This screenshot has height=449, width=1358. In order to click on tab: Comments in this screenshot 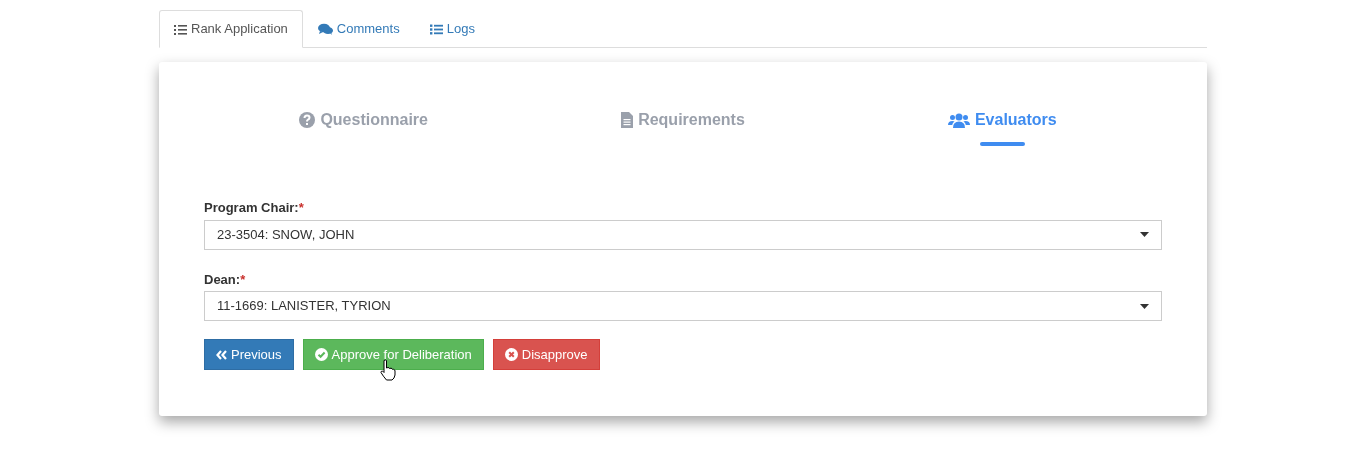, I will do `click(358, 29)`.